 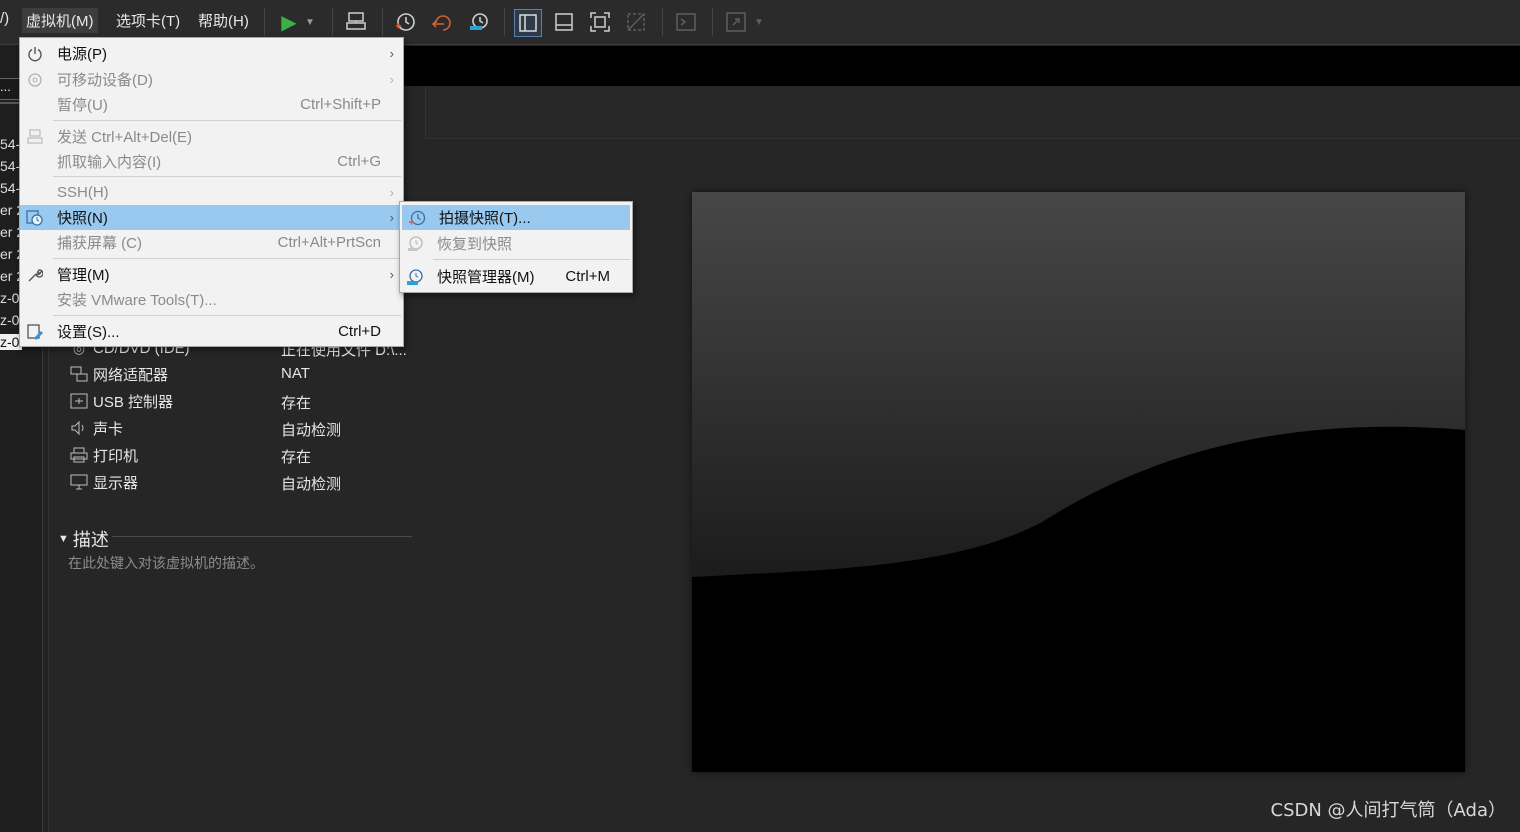 I want to click on settings-icon, so click(x=35, y=332).